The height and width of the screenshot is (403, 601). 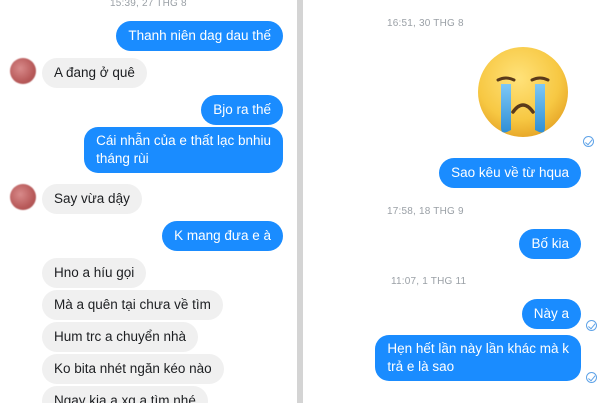 What do you see at coordinates (429, 281) in the screenshot?
I see `timestamp: 11:07, 1 THG 11` at bounding box center [429, 281].